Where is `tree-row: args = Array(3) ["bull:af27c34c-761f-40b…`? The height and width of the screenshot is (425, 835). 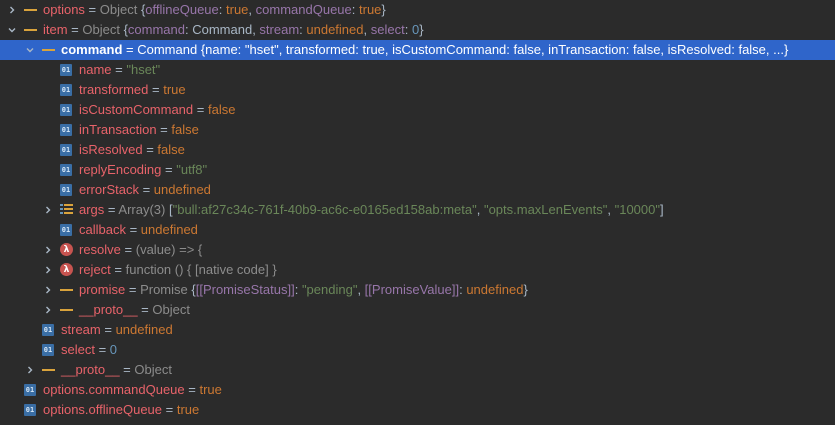 tree-row: args = Array(3) ["bull:af27c34c-761f-40b… is located at coordinates (417, 210).